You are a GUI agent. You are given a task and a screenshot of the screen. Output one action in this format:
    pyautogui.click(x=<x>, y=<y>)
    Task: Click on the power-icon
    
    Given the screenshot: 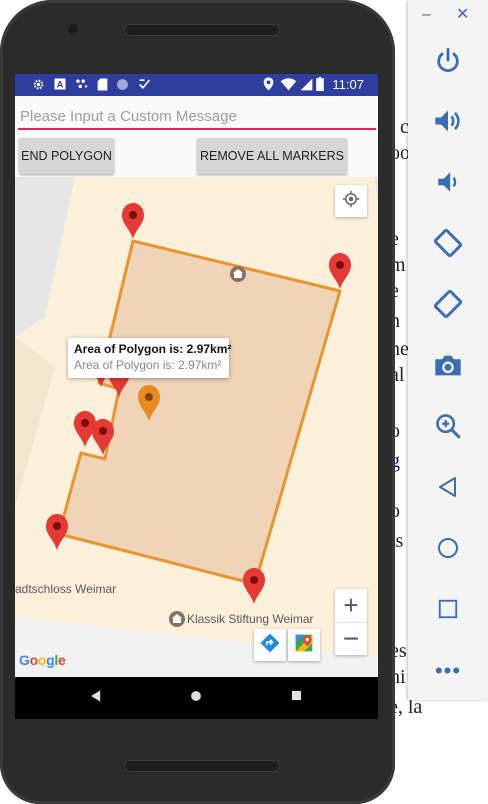 What is the action you would take?
    pyautogui.click(x=448, y=63)
    